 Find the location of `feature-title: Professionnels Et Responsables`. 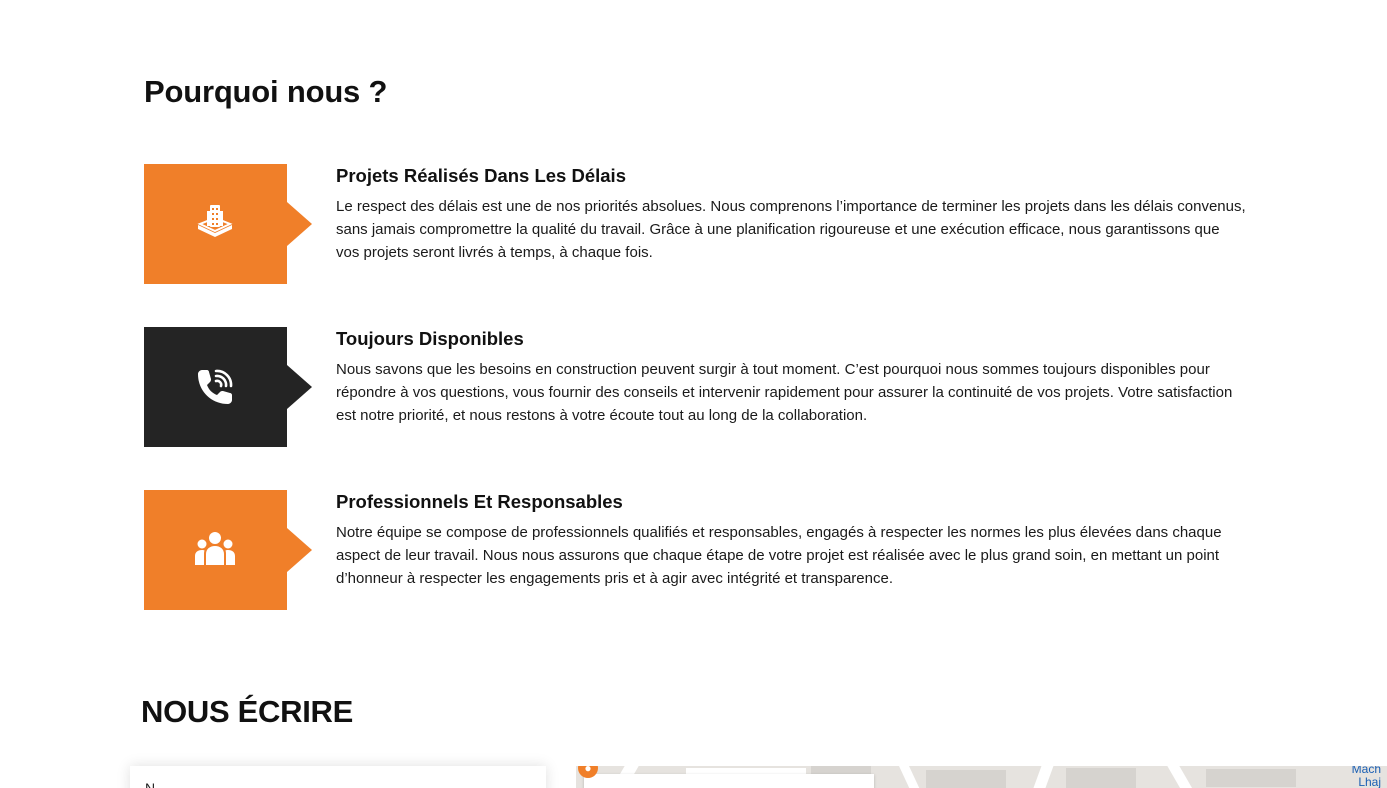

feature-title: Professionnels Et Responsables is located at coordinates (479, 501).